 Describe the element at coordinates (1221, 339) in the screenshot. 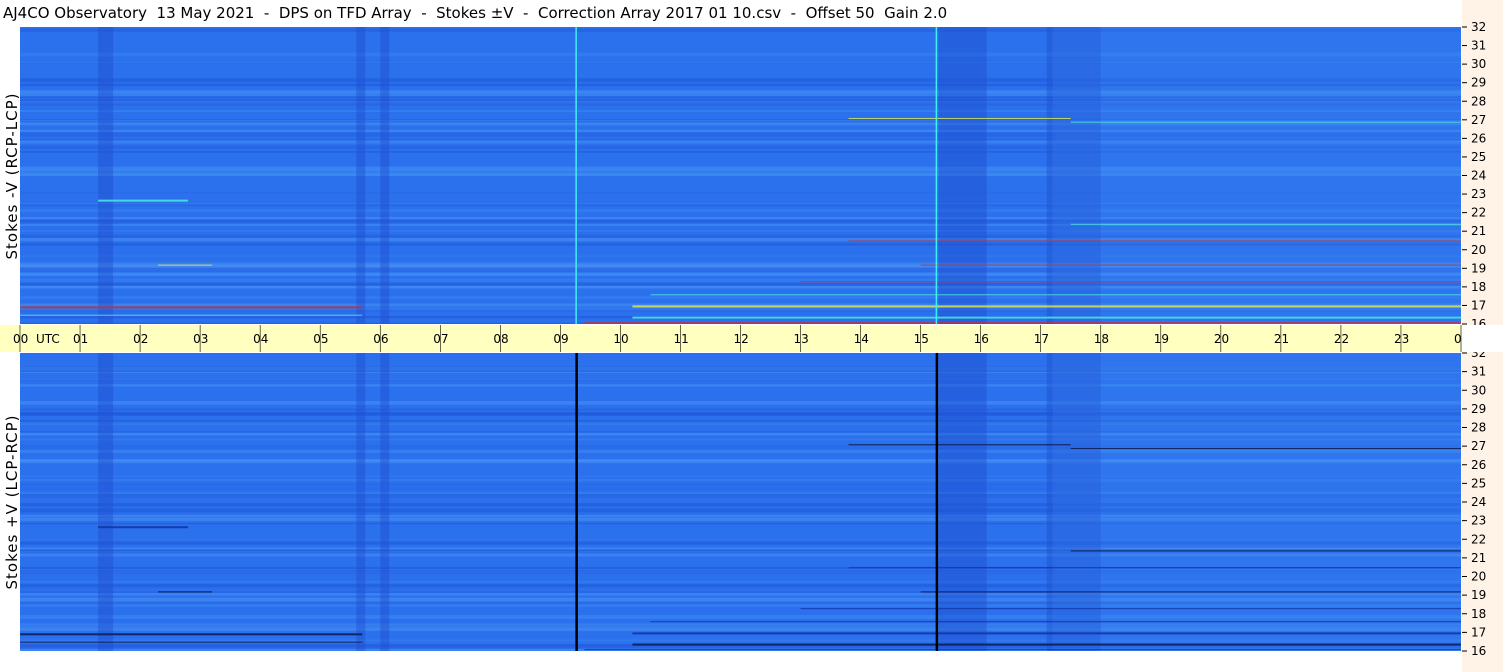

I see `utc-tick-label: 20` at that location.